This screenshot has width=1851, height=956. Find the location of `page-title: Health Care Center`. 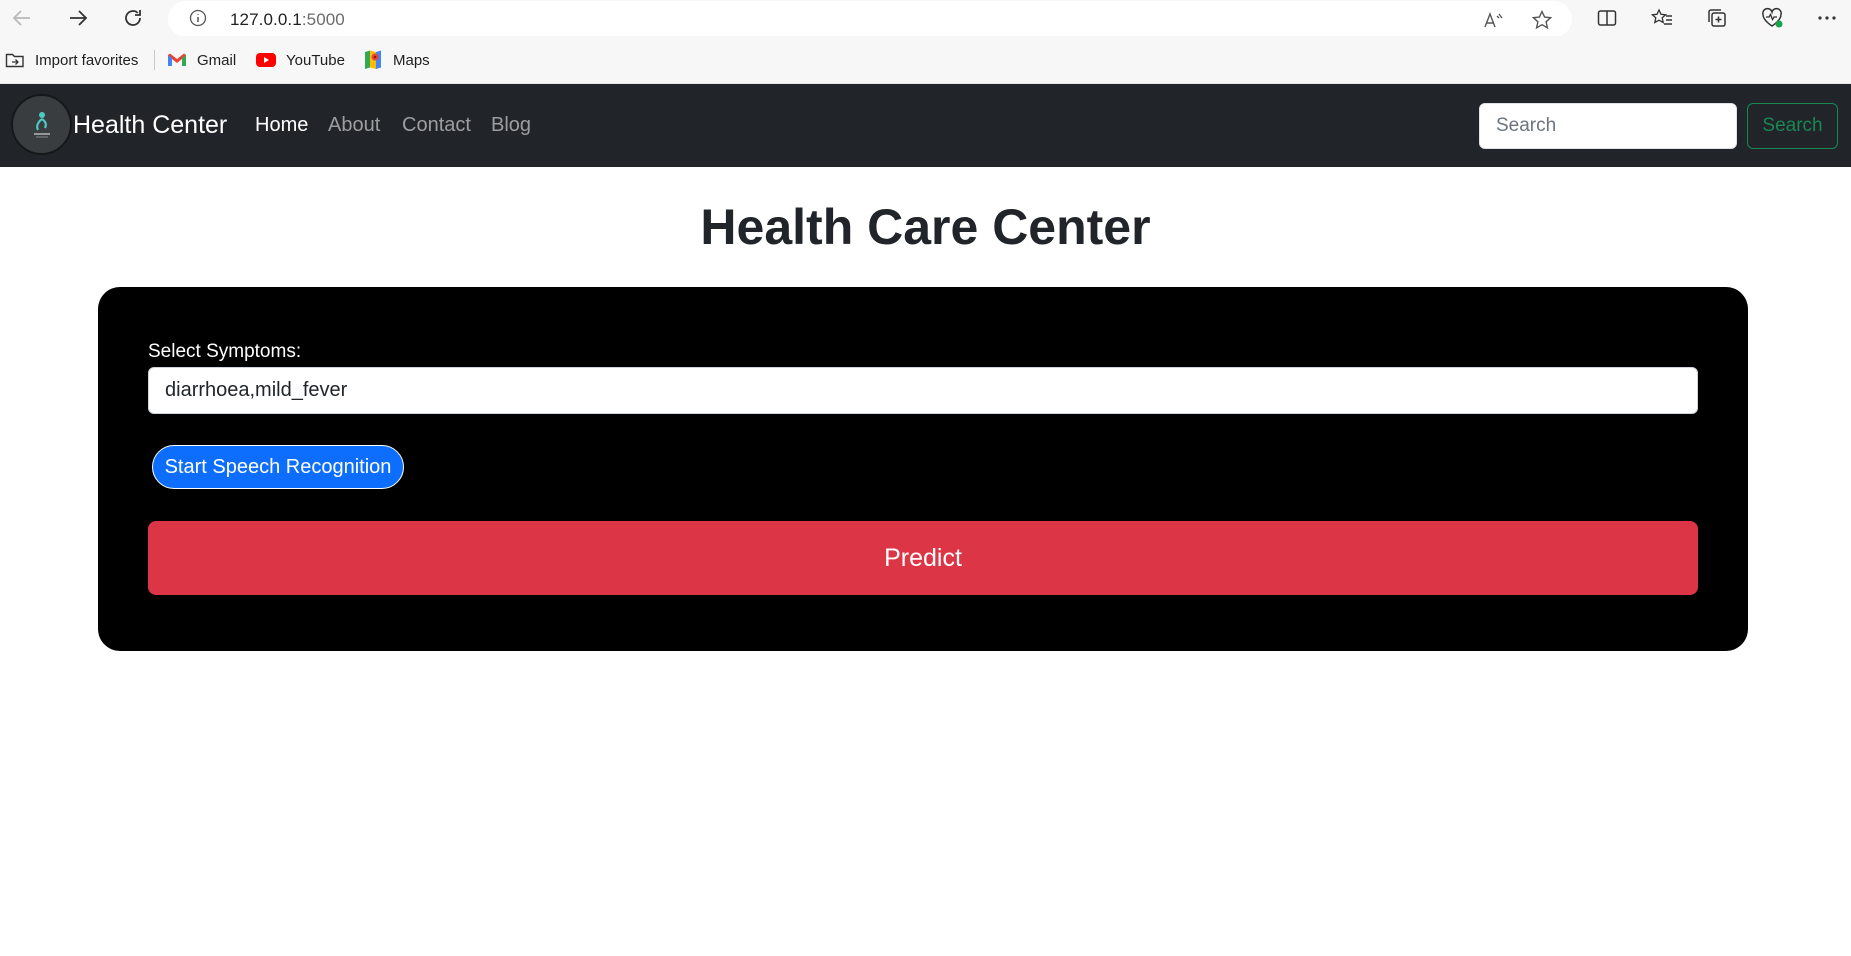

page-title: Health Care Center is located at coordinates (925, 227).